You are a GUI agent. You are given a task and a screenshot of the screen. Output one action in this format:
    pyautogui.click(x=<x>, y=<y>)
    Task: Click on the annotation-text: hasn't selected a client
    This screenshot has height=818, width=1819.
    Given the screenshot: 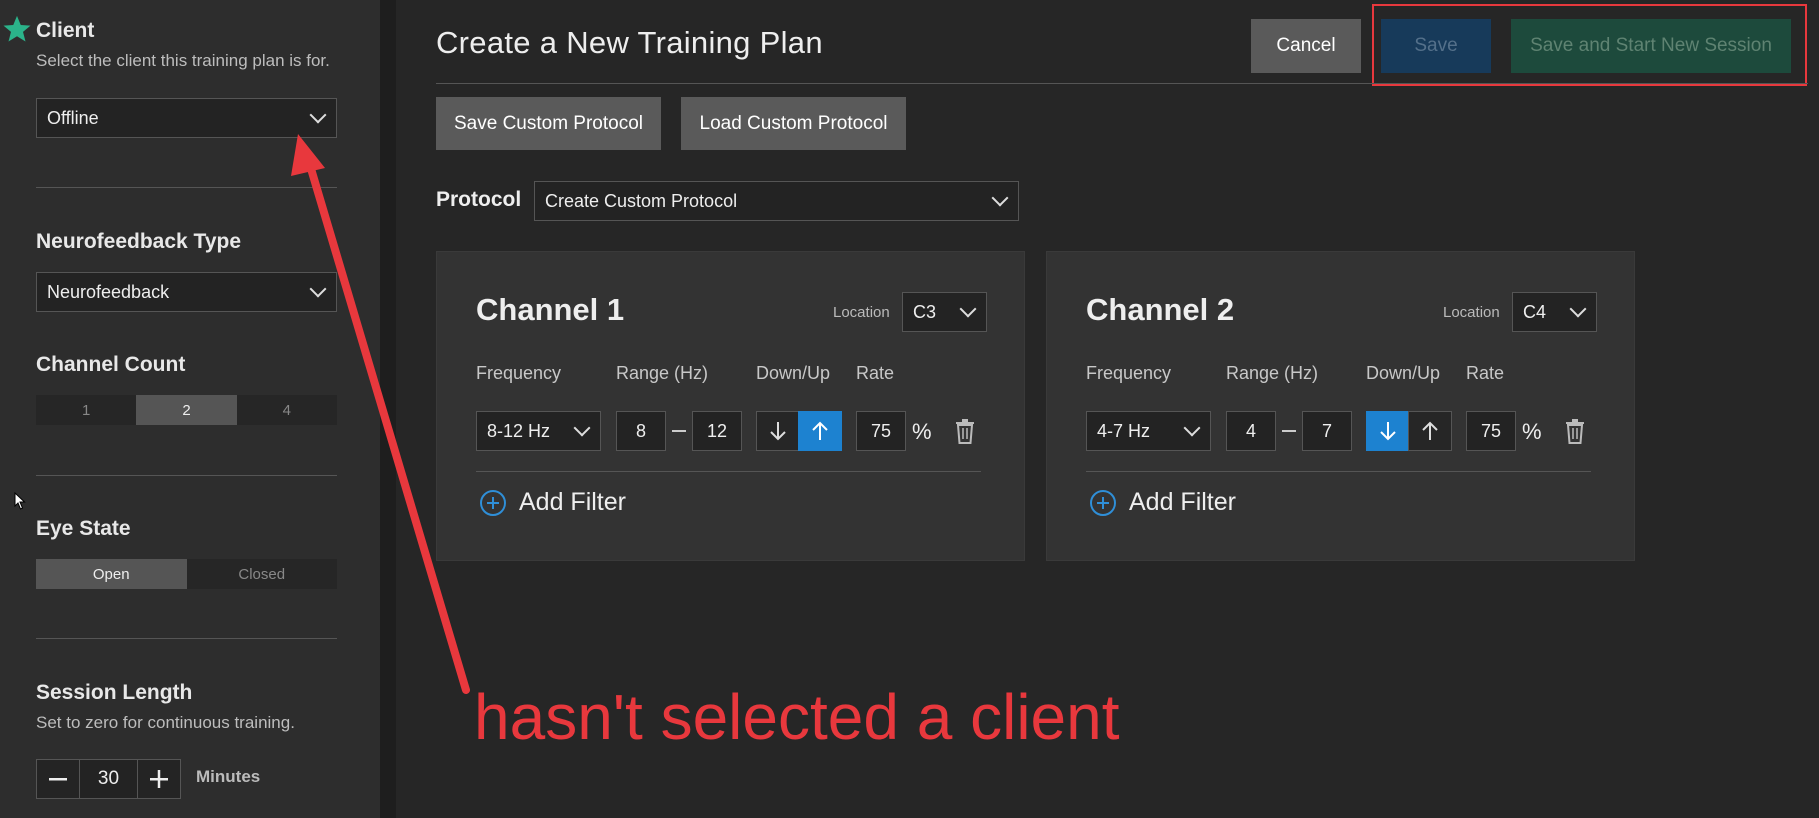 What is the action you would take?
    pyautogui.click(x=797, y=717)
    